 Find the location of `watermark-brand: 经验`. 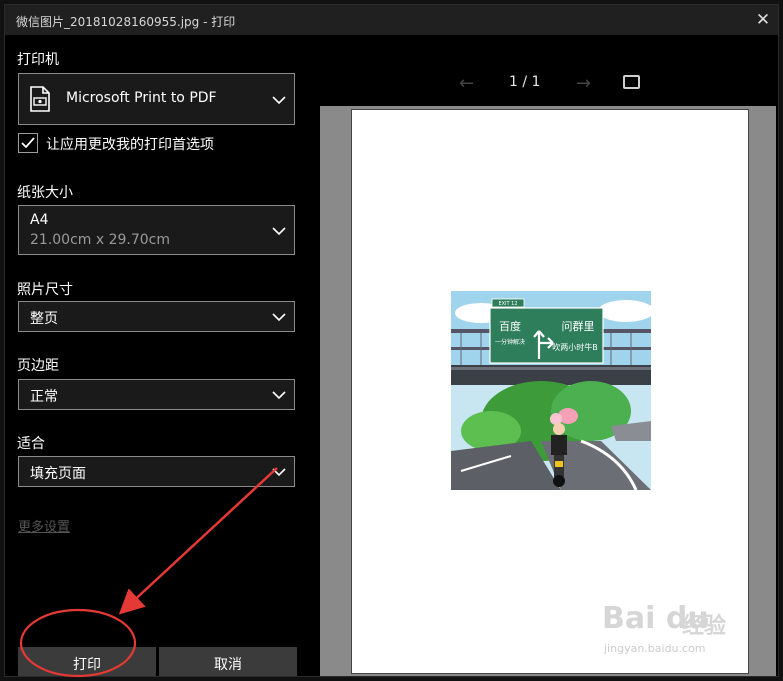

watermark-brand: 经验 is located at coordinates (704, 626).